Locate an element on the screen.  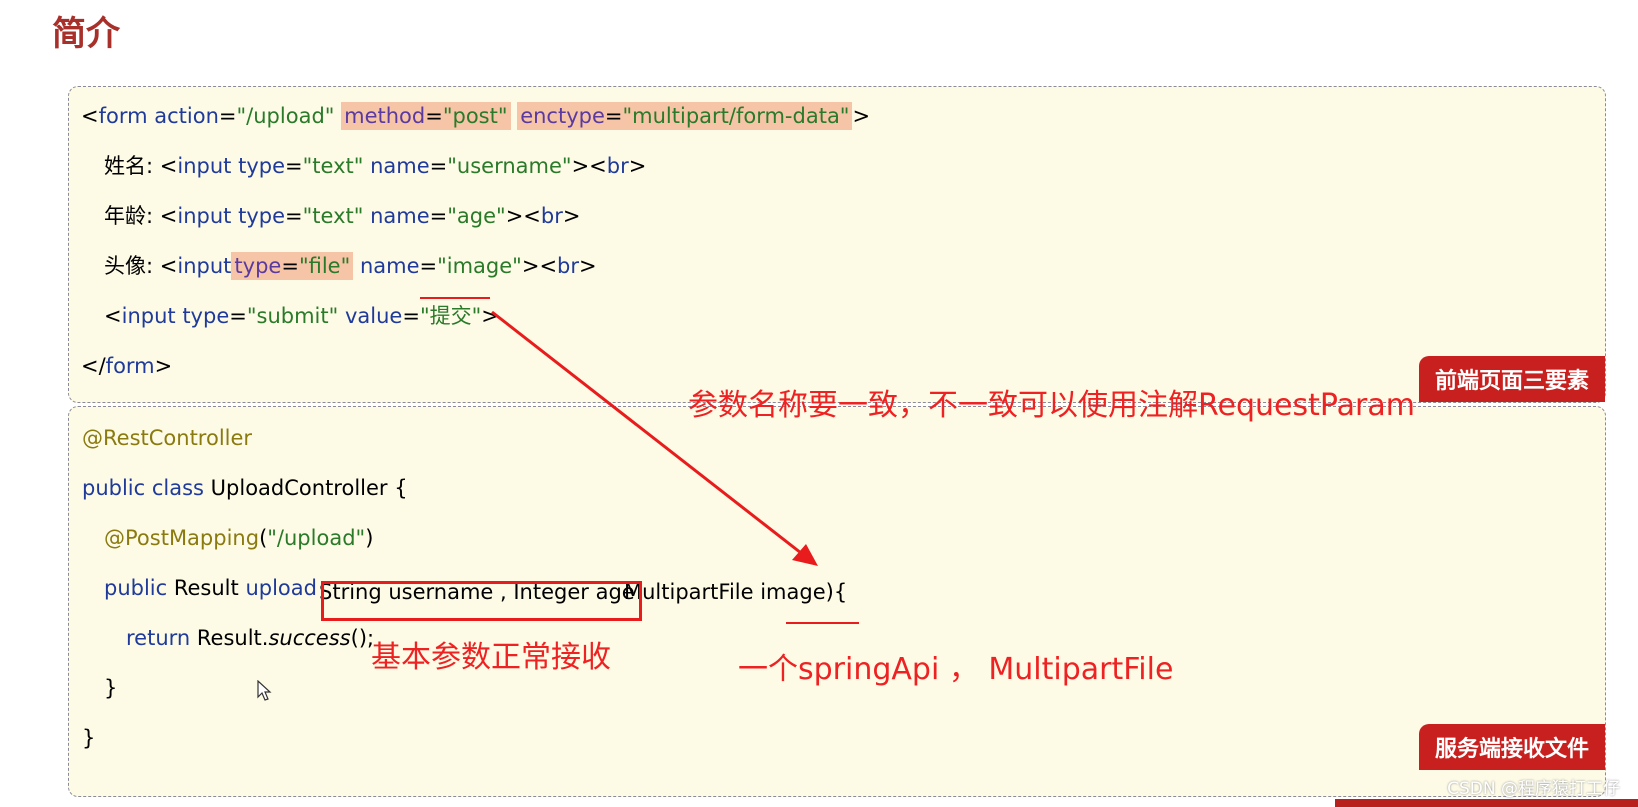
note-basic-params: 基本参数正常接收 is located at coordinates (491, 657).